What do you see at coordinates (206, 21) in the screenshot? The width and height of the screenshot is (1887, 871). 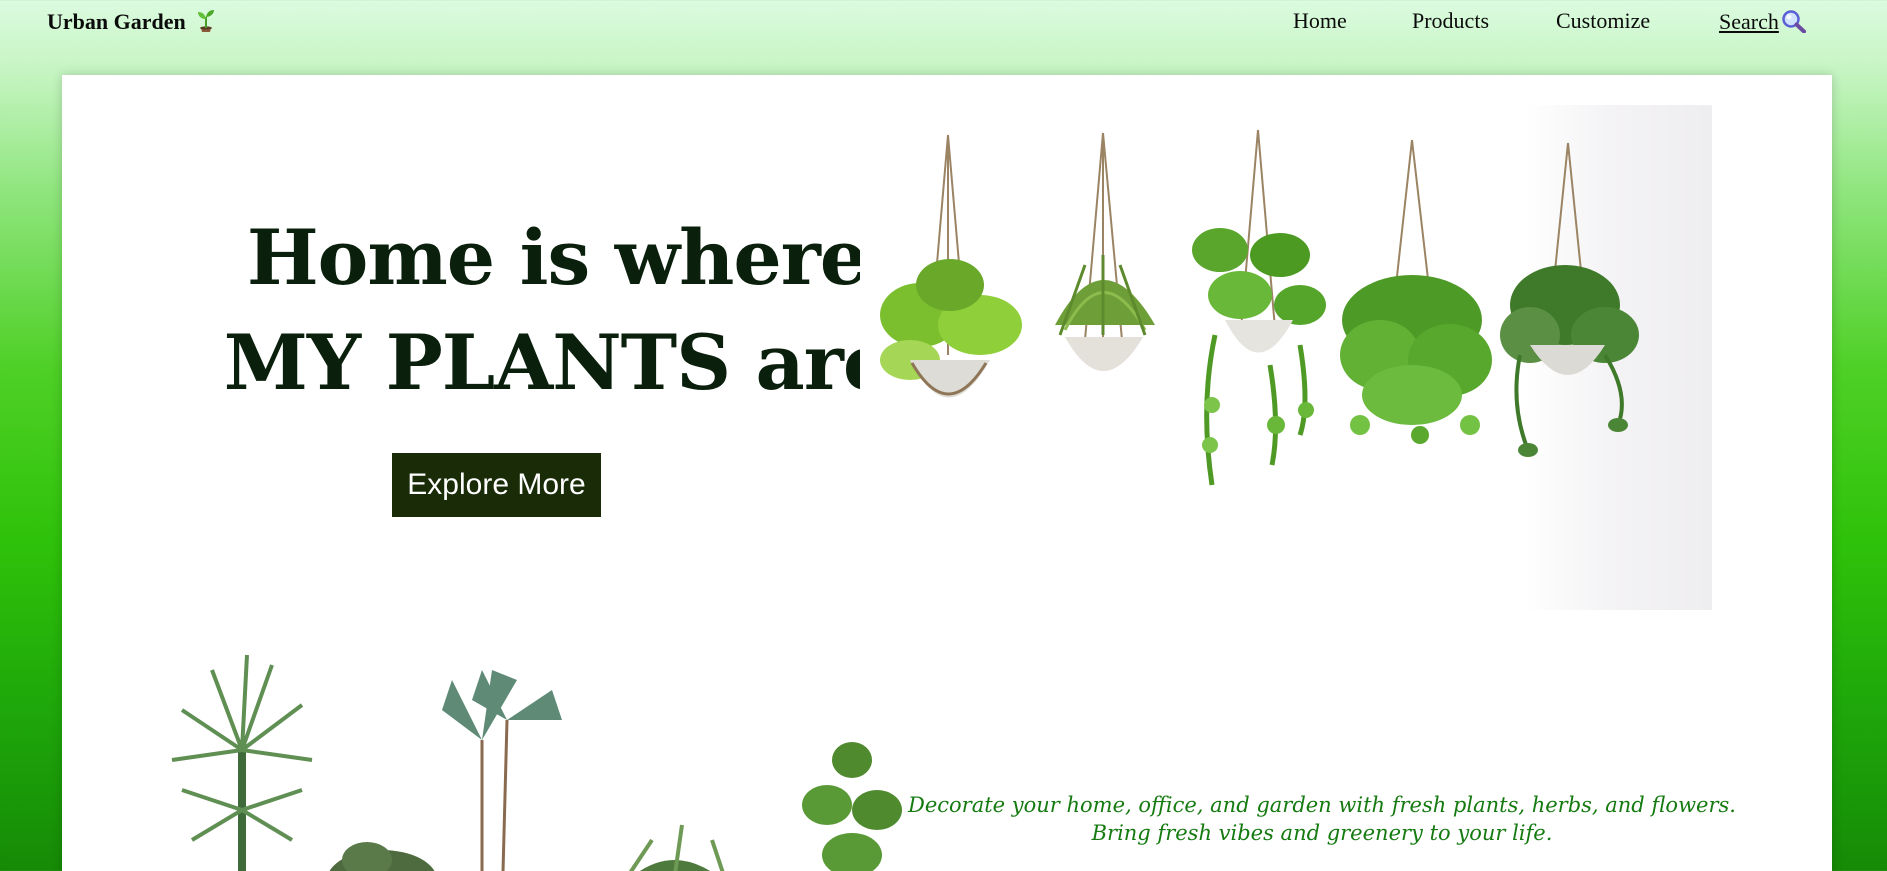 I see `sprout-icon` at bounding box center [206, 21].